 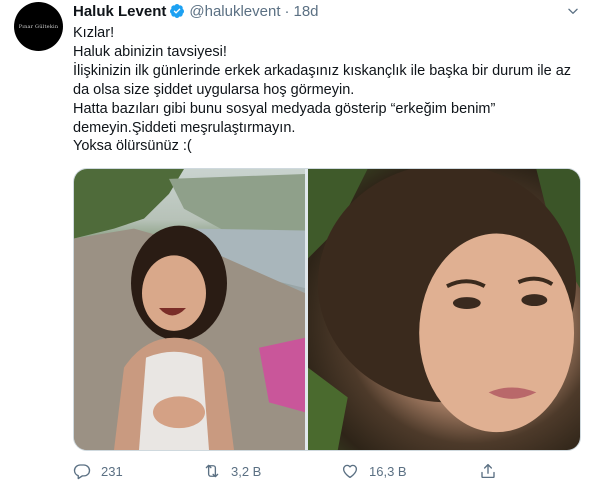 What do you see at coordinates (234, 11) in the screenshot?
I see `author-handle: @haluklevent` at bounding box center [234, 11].